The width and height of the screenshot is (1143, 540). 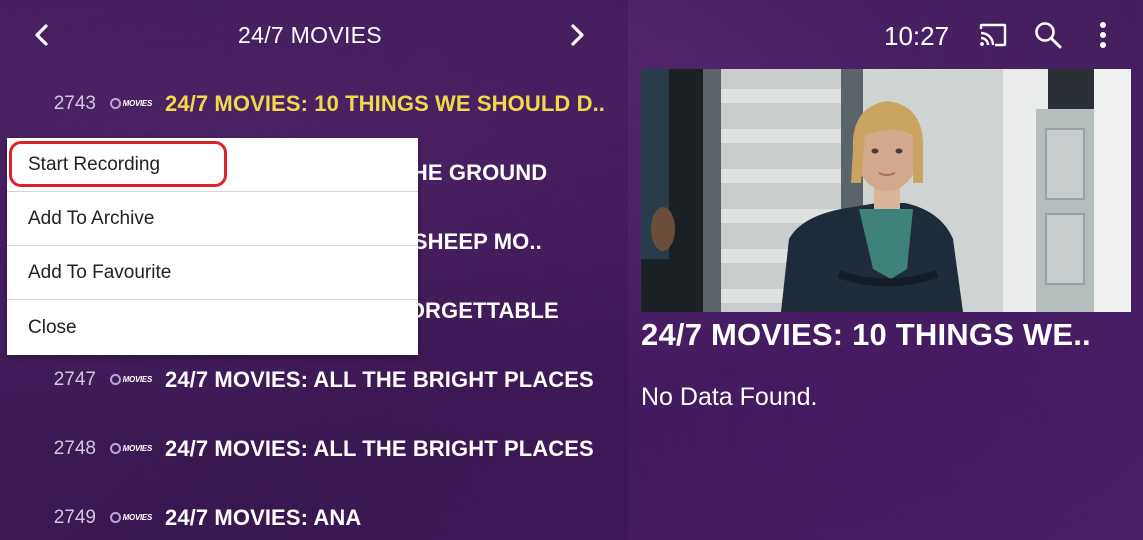 I want to click on menu-item-label: Add To Archive, so click(x=91, y=218).